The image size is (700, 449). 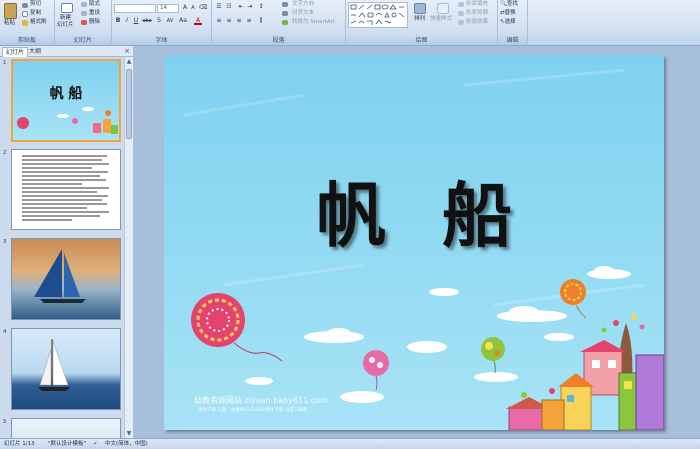 I want to click on thumbnails-scrollbar: ▲ ▼, so click(x=128, y=247).